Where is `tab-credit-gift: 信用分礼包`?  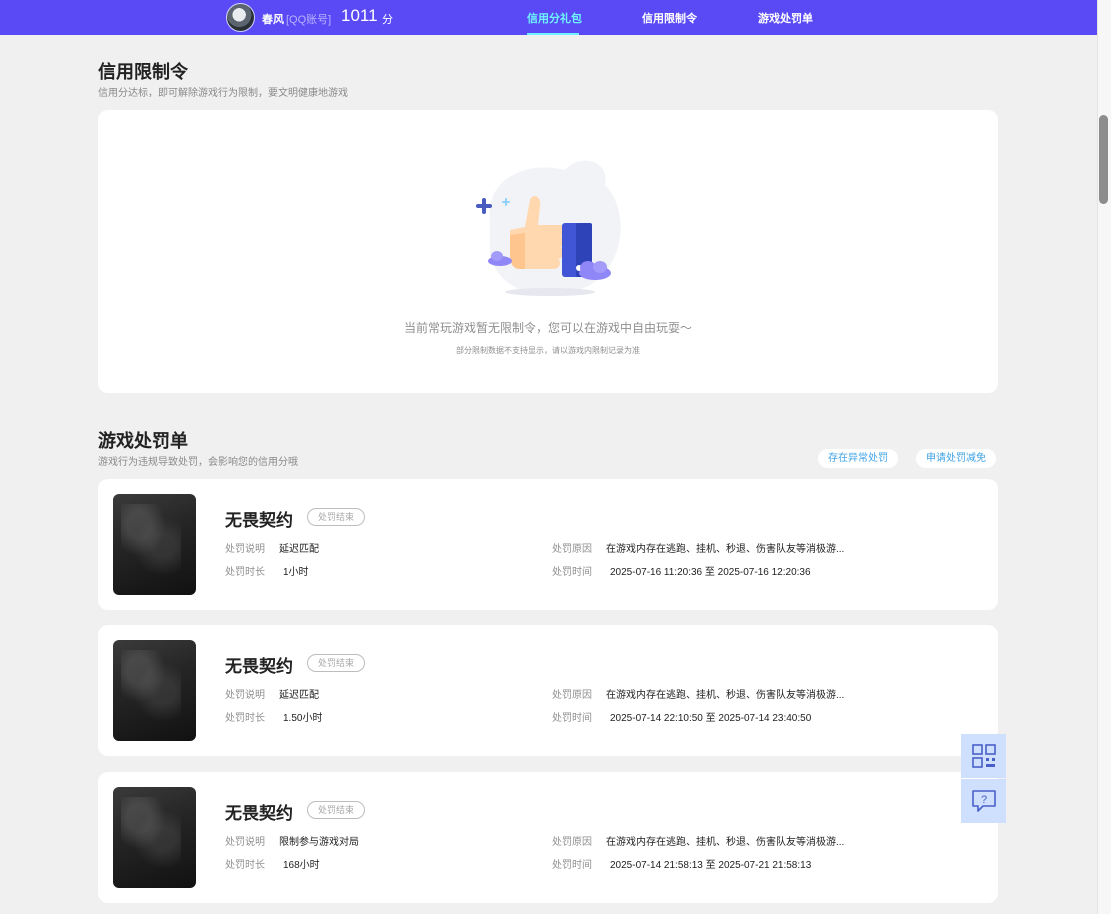
tab-credit-gift: 信用分礼包 is located at coordinates (554, 18).